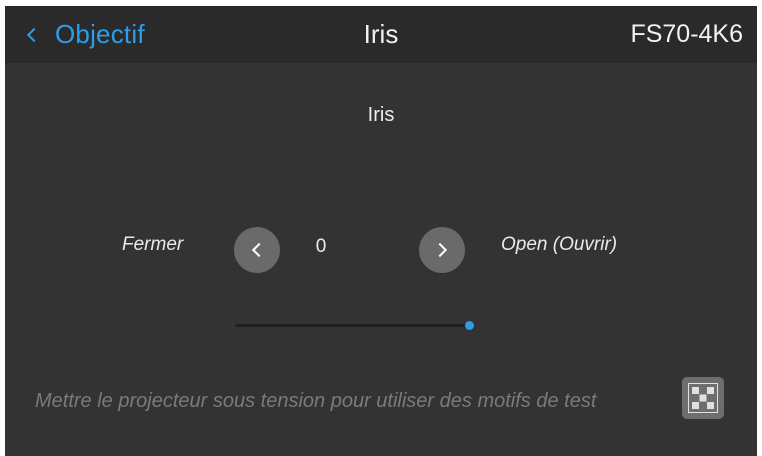 This screenshot has height=456, width=762. I want to click on chevron-right-icon, so click(440, 250).